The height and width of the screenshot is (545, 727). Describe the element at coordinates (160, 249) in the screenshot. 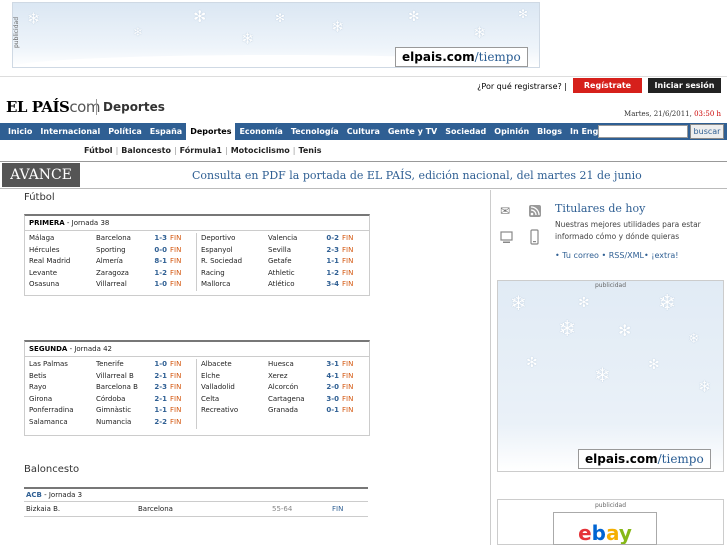

I see `match-score: 0-0` at that location.